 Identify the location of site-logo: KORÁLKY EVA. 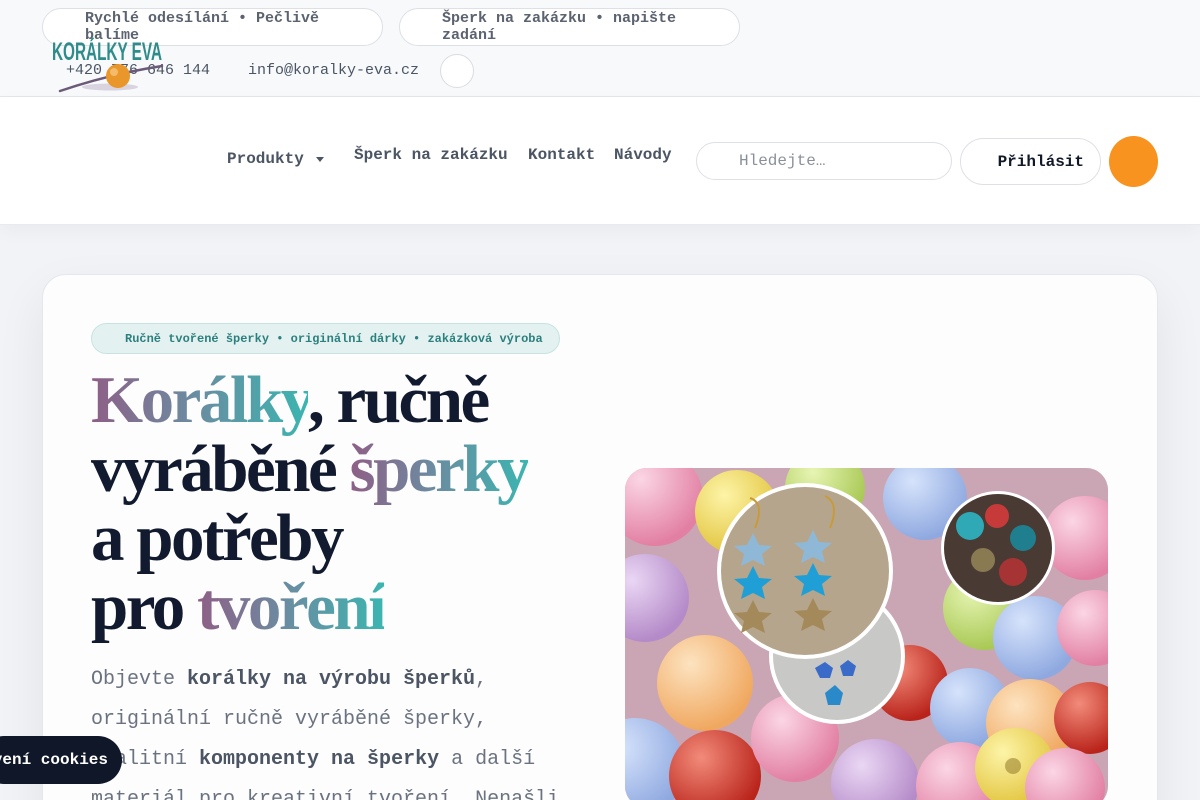
(108, 64).